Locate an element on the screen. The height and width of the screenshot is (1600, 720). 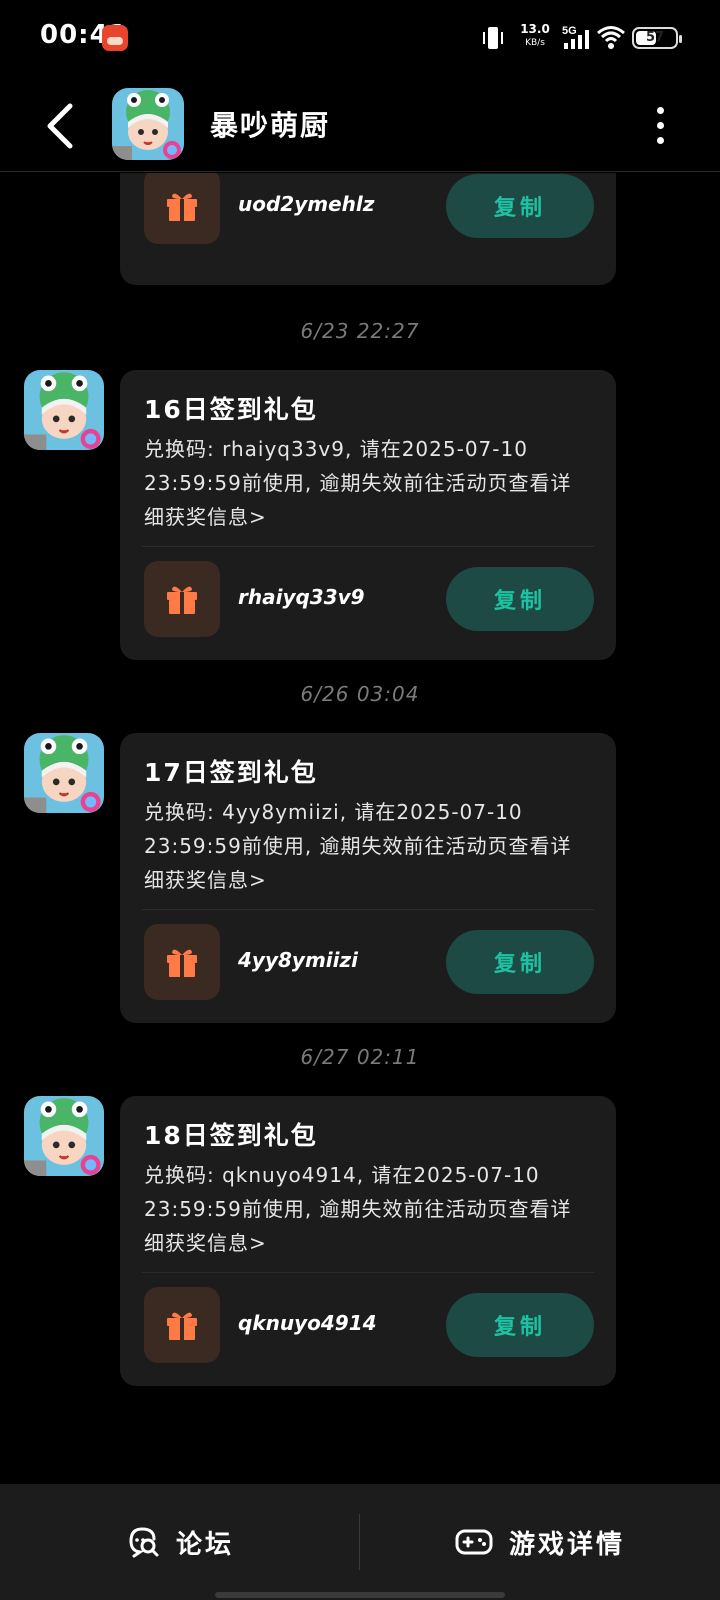
message-timestamp: 6/23 22:27 is located at coordinates (360, 331).